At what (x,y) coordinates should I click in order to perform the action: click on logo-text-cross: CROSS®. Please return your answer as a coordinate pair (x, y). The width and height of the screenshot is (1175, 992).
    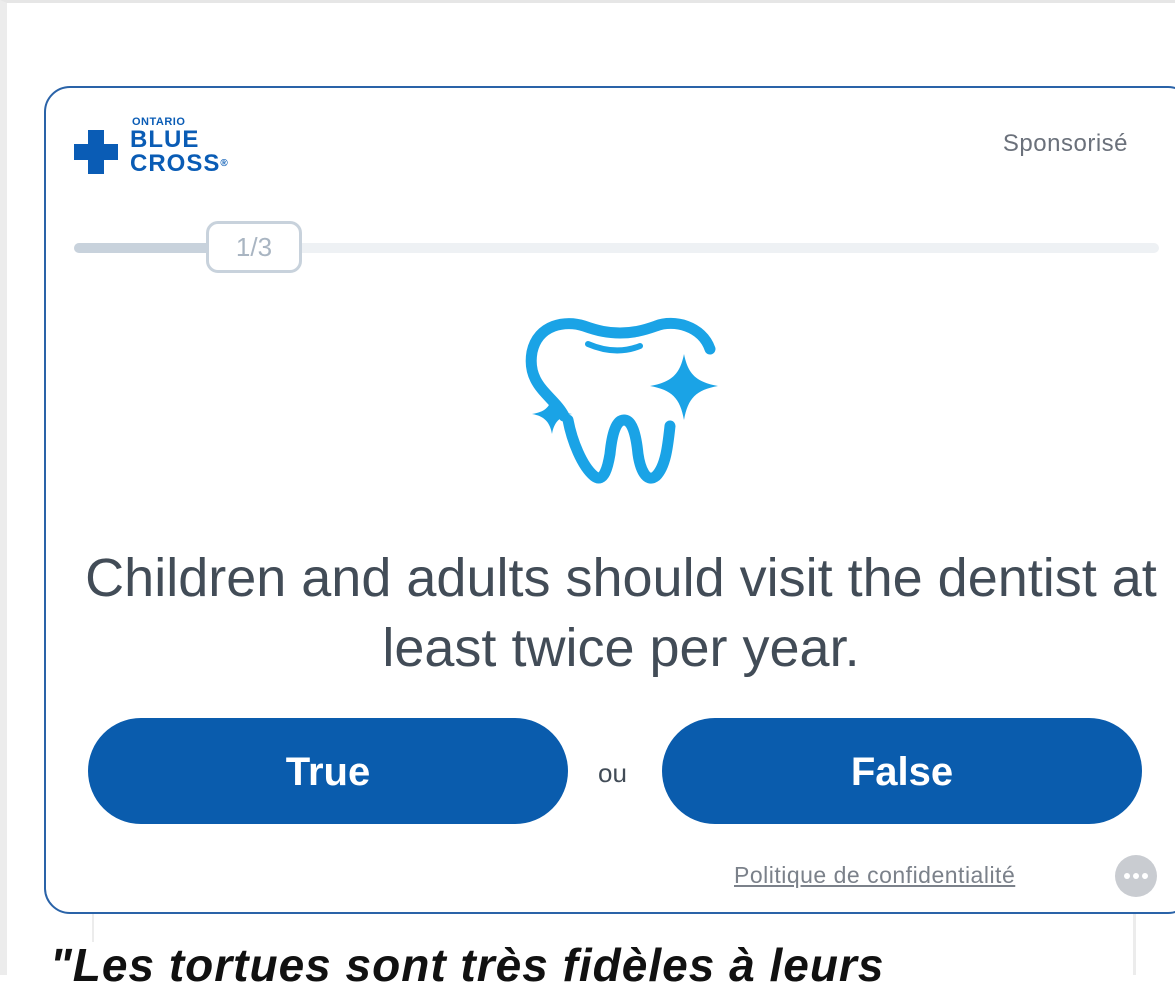
    Looking at the image, I should click on (179, 163).